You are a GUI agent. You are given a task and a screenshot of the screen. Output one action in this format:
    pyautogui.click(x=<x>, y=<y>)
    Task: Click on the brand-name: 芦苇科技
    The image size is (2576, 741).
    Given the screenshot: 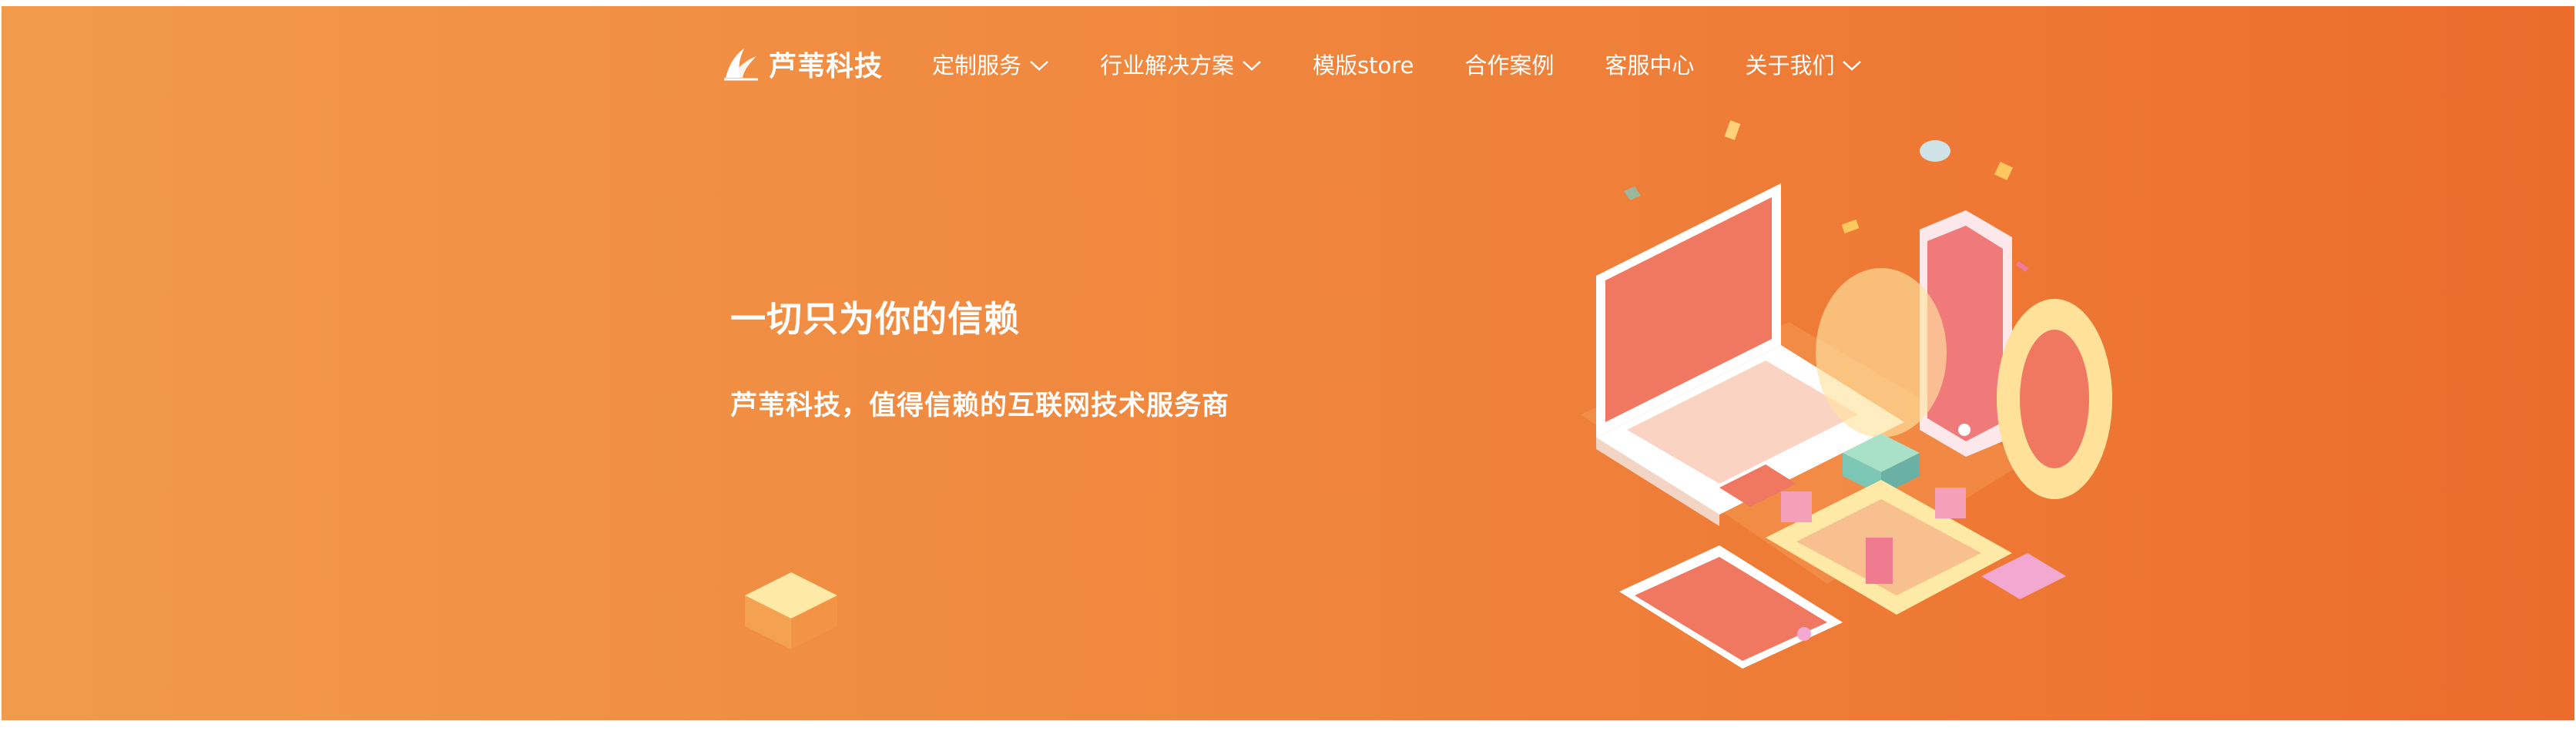 What is the action you would take?
    pyautogui.click(x=826, y=67)
    